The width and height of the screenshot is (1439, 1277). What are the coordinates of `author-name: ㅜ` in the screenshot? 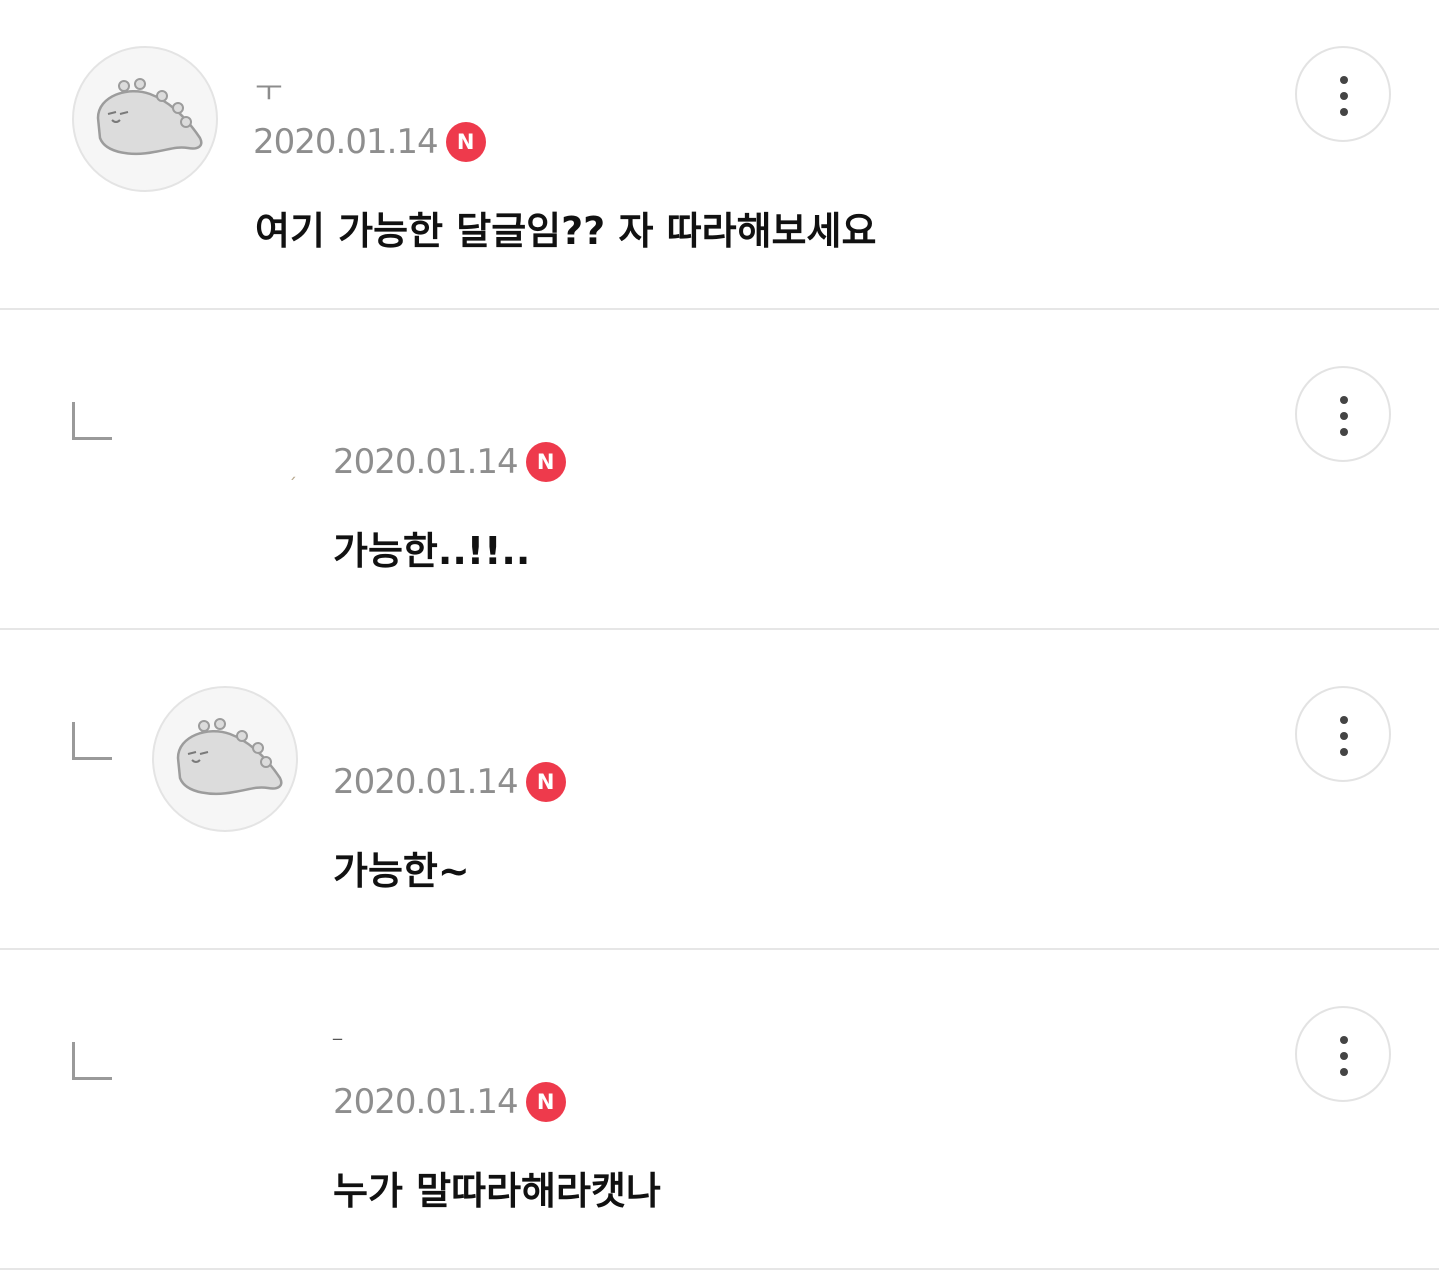 It's located at (269, 91).